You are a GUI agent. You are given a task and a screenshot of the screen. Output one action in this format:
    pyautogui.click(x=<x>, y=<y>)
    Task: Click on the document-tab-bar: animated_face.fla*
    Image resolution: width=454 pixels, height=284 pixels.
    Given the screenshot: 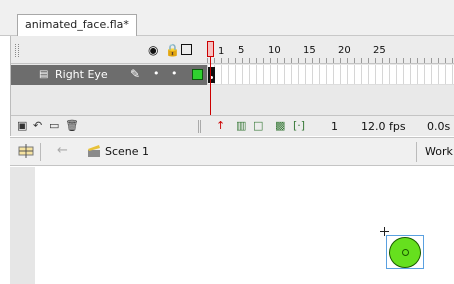 What is the action you would take?
    pyautogui.click(x=227, y=18)
    